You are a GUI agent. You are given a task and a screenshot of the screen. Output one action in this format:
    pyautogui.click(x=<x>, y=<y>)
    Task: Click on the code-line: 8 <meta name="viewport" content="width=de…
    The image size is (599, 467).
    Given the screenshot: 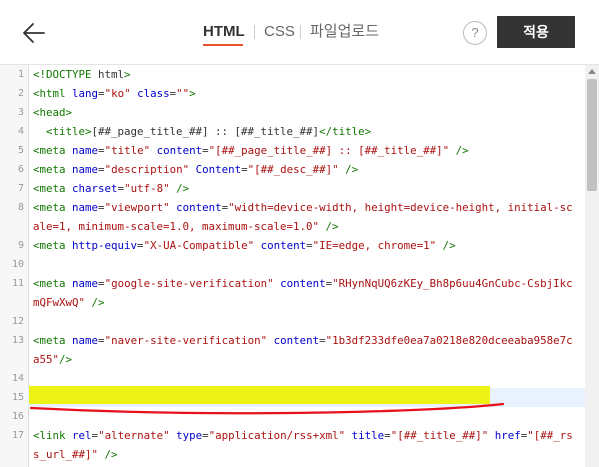 What is the action you would take?
    pyautogui.click(x=292, y=217)
    